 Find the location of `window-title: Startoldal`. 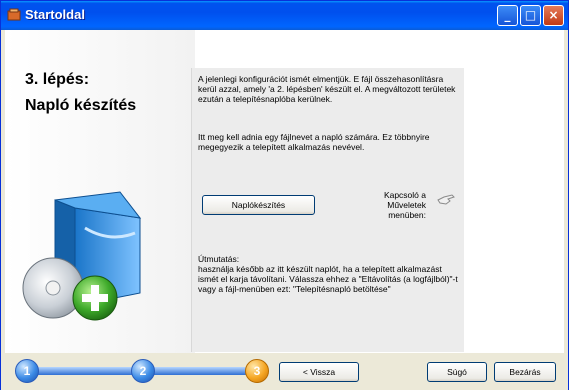

window-title: Startoldal is located at coordinates (55, 14).